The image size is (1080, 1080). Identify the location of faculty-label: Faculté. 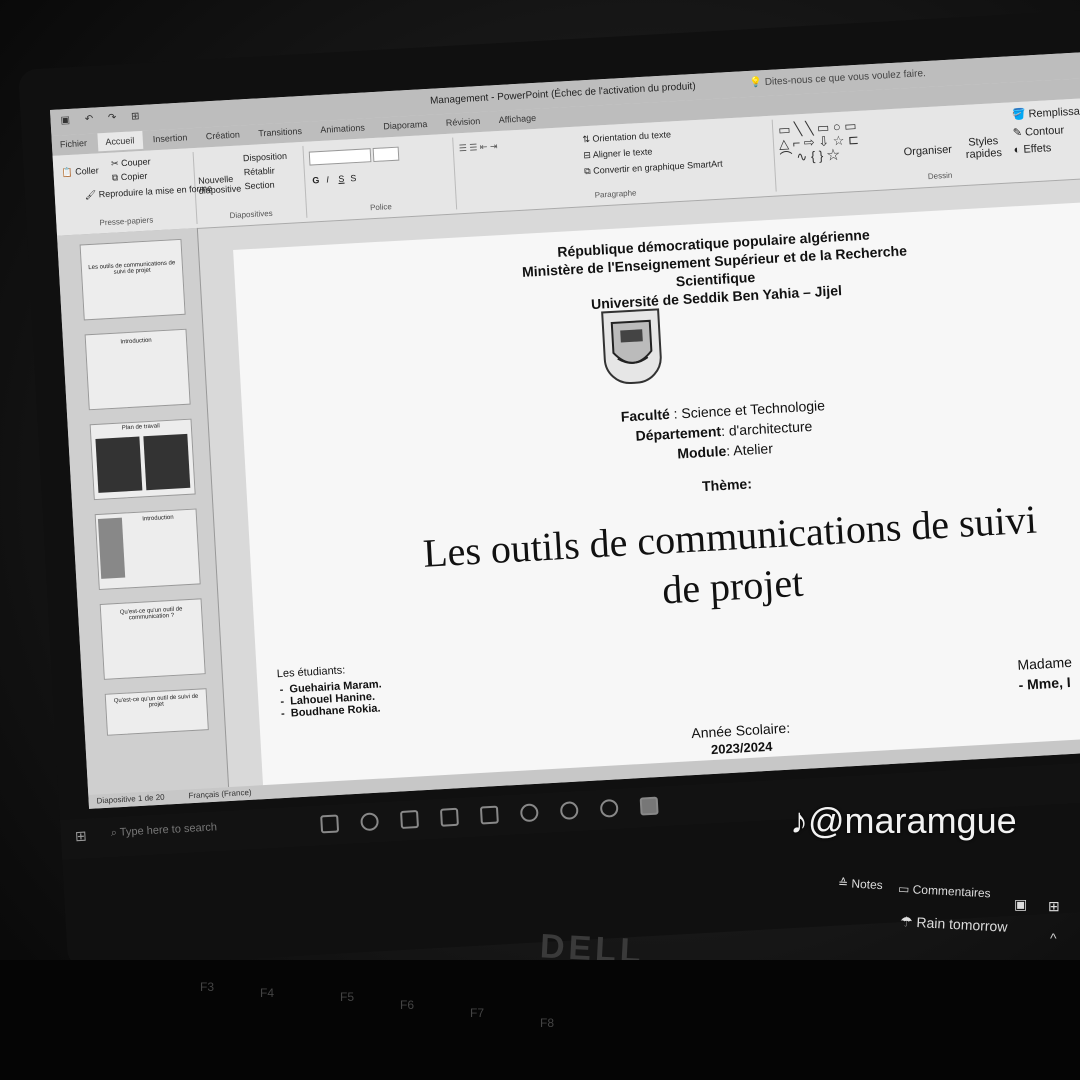
(645, 415).